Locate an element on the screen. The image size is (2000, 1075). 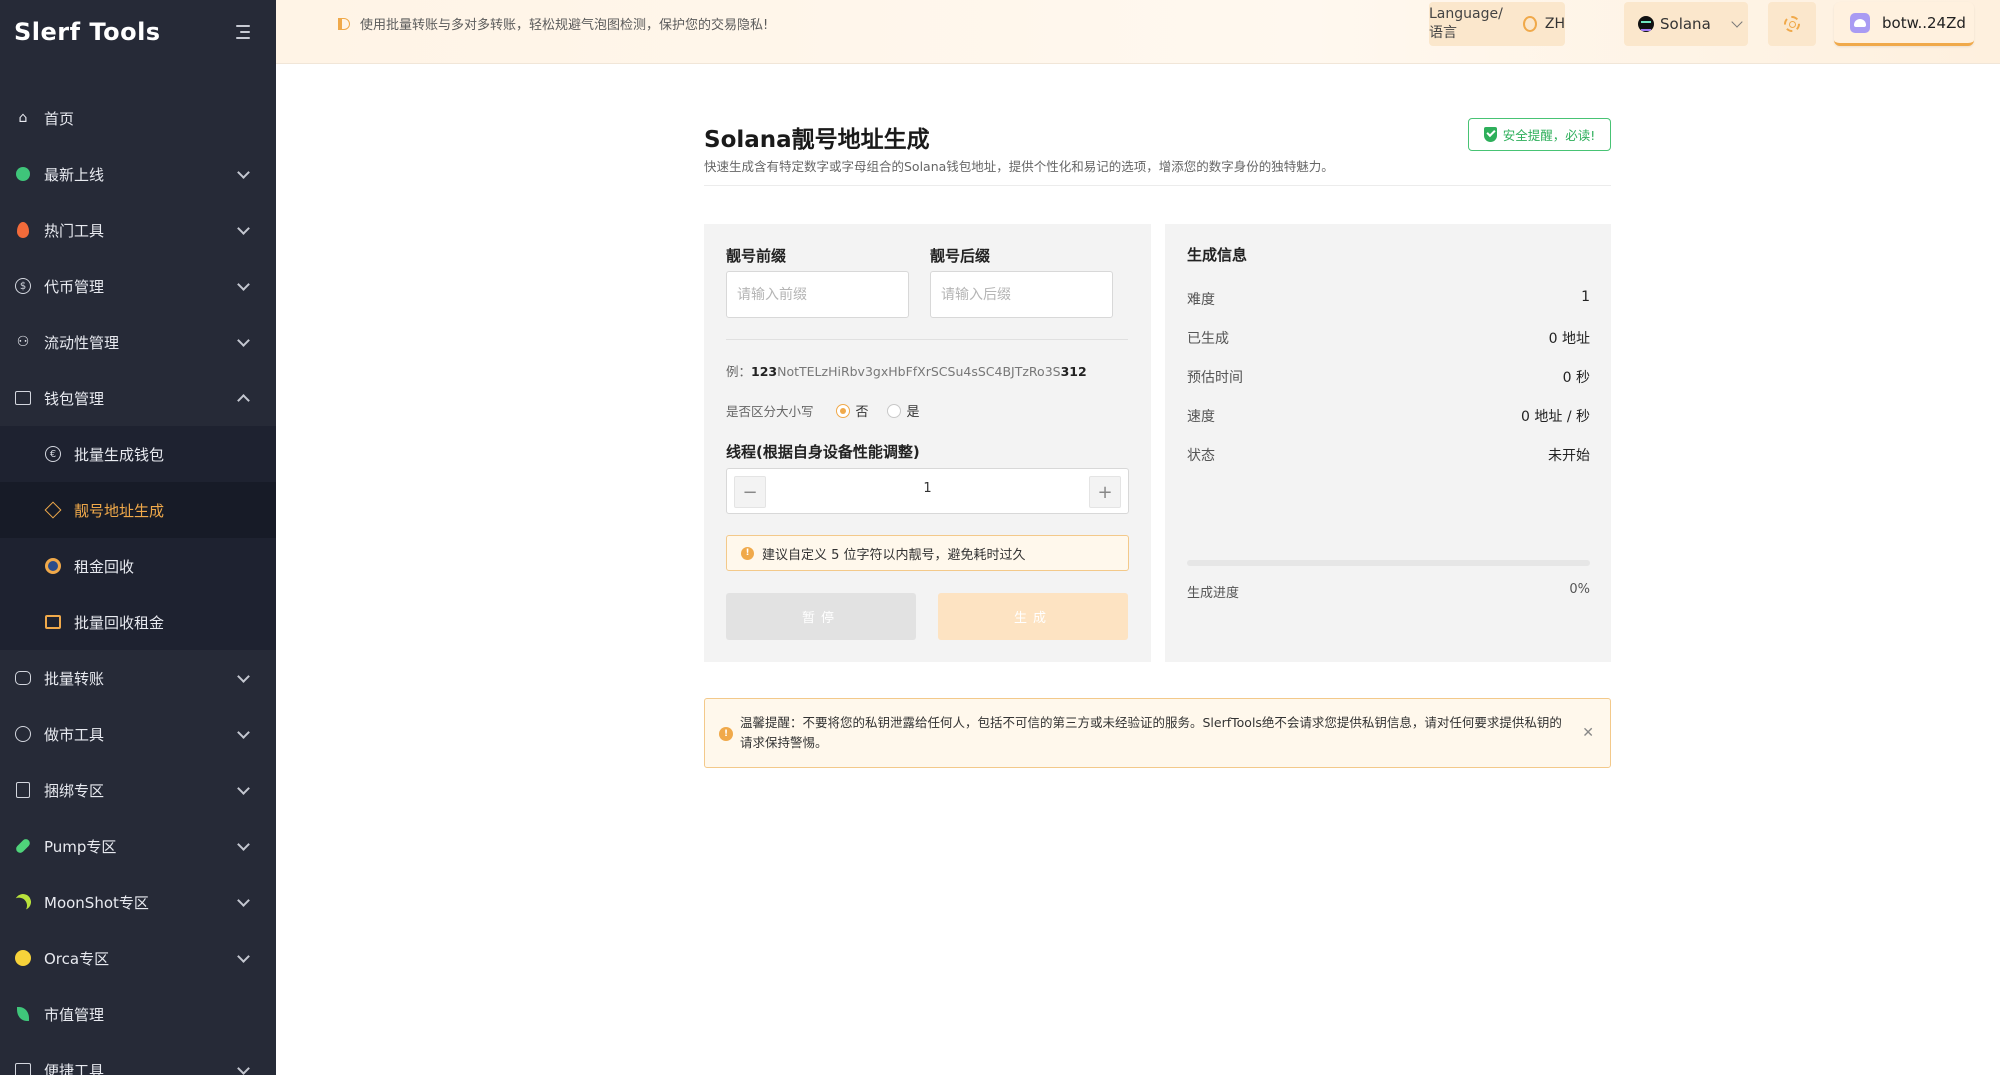
suffix-label: 靓号后缀 is located at coordinates (960, 256).